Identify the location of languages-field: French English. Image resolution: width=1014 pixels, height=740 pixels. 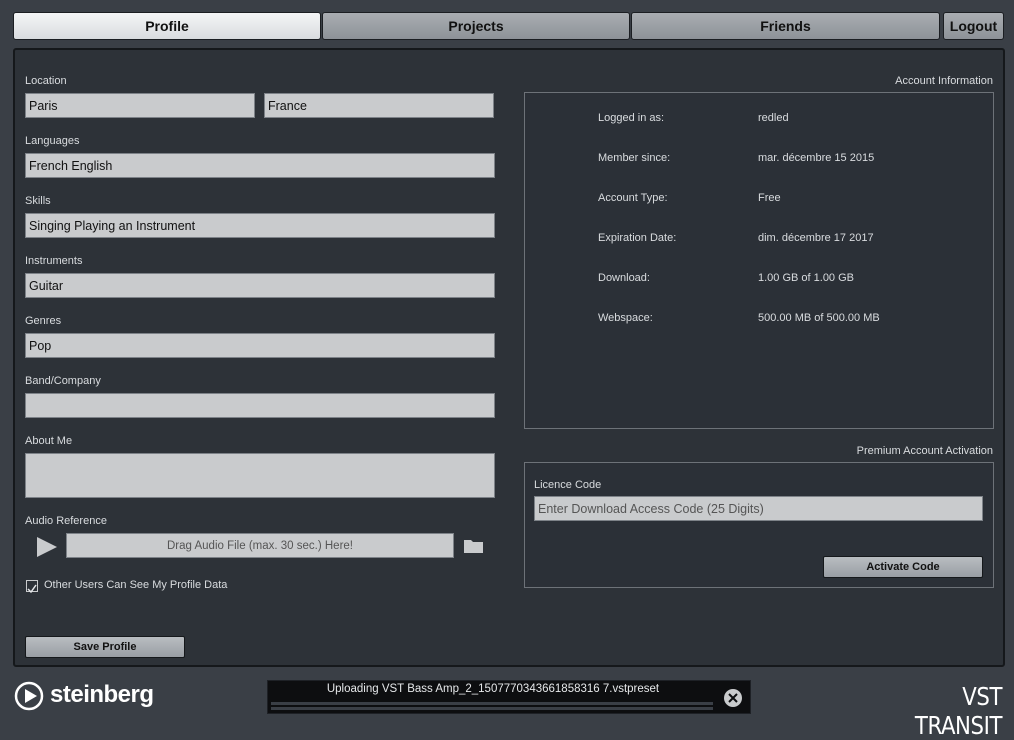
(260, 165).